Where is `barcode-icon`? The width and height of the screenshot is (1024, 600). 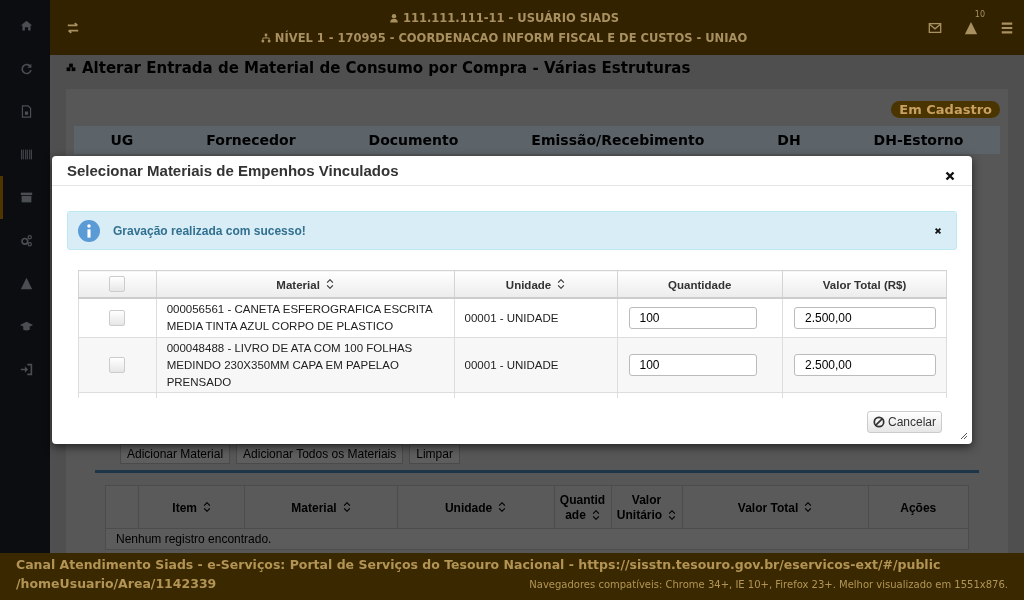
barcode-icon is located at coordinates (26, 154).